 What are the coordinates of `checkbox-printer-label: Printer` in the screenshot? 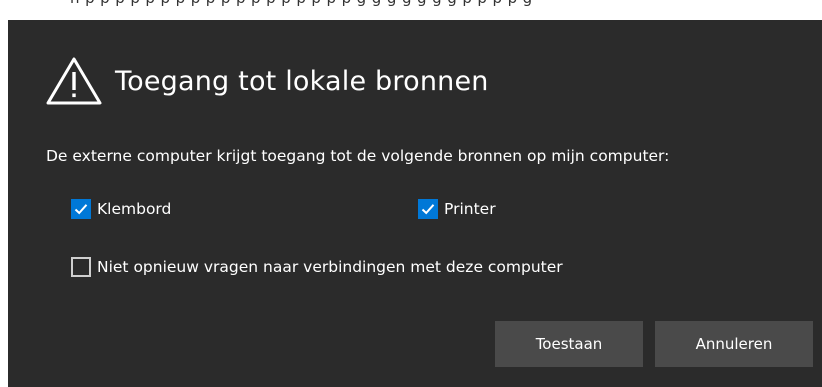 It's located at (470, 209).